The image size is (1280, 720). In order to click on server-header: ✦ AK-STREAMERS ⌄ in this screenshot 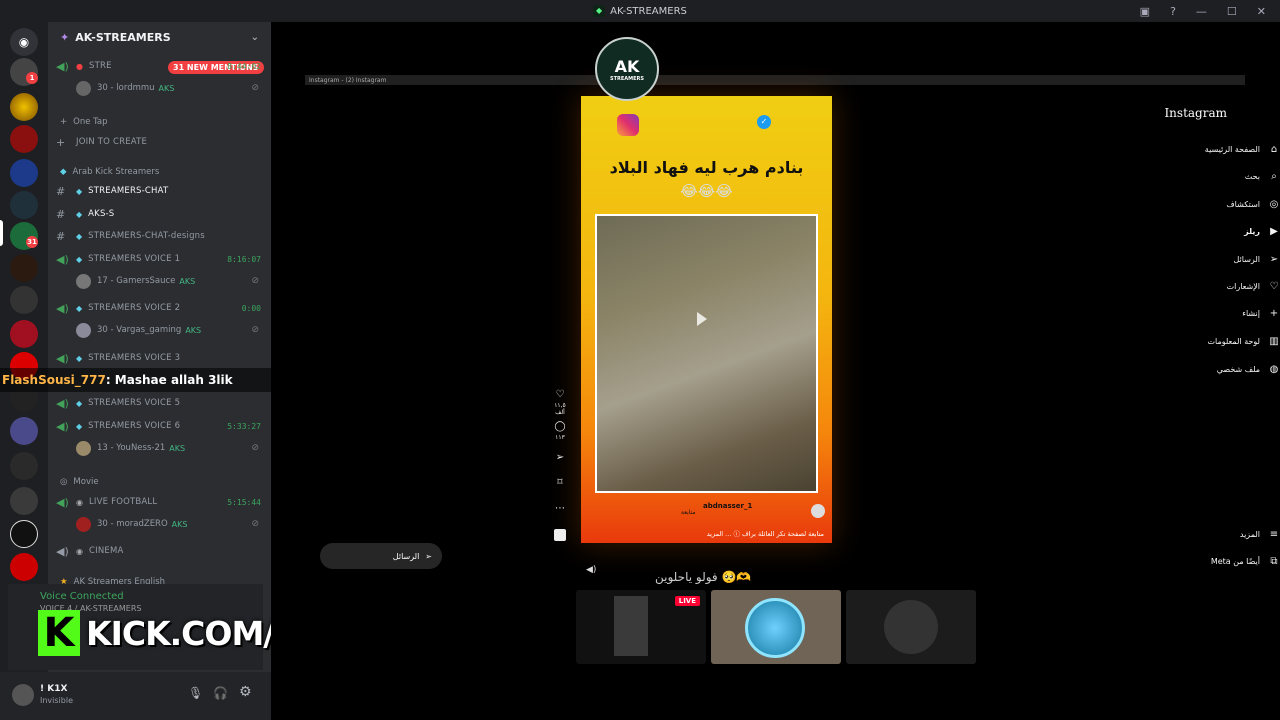, I will do `click(159, 37)`.